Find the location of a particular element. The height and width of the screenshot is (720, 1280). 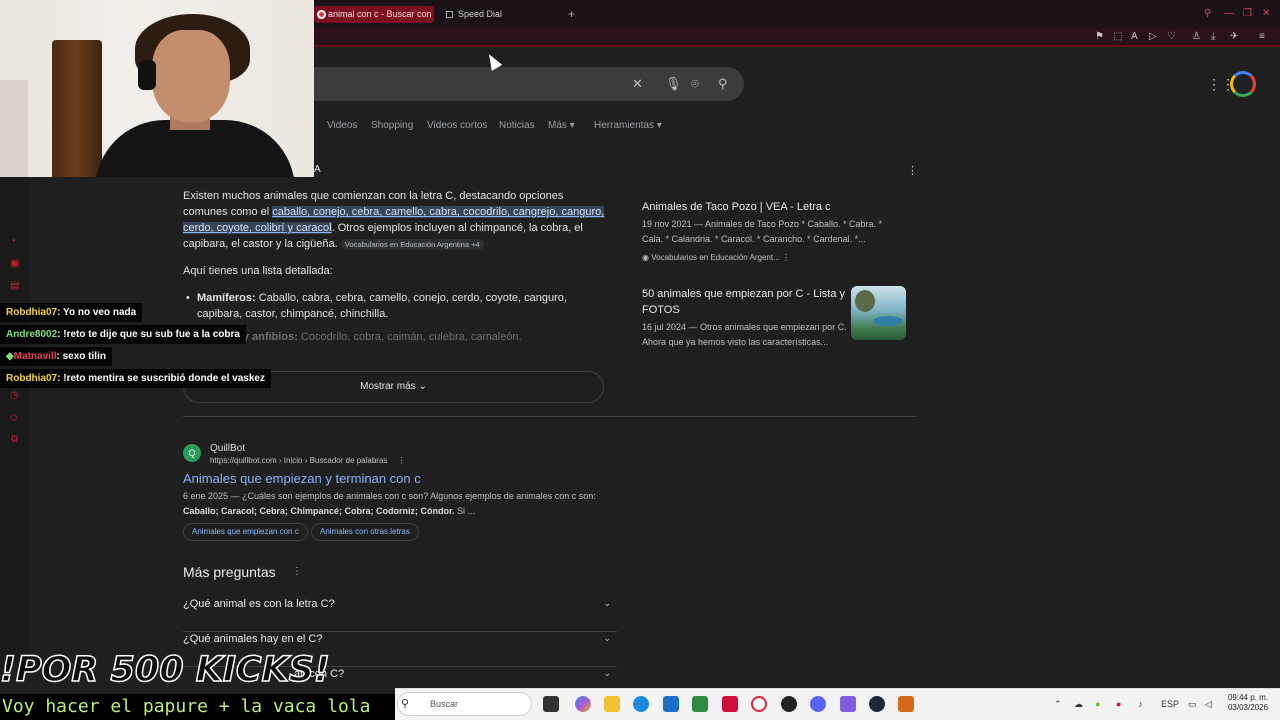

microphone-icon: 🎙 is located at coordinates (673, 84).